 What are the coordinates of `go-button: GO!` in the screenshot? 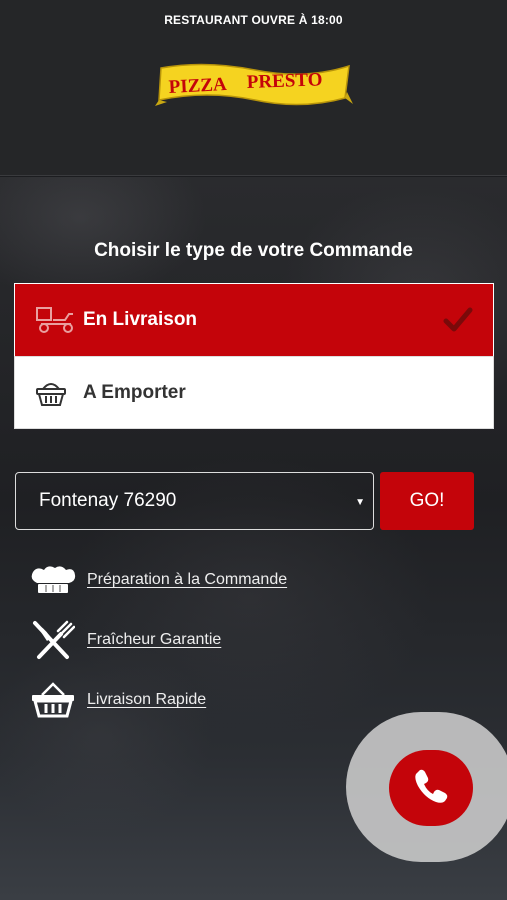 It's located at (427, 501).